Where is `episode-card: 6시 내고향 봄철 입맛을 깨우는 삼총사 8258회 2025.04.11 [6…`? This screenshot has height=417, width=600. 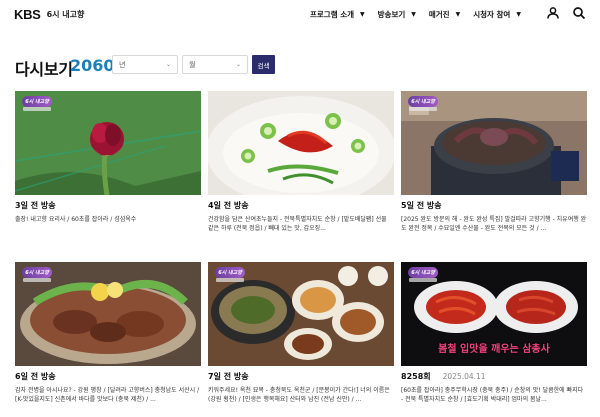
episode-card: 6시 내고향 봄철 입맛을 깨우는 삼총사 8258회 2025.04.11 [6… is located at coordinates (494, 333).